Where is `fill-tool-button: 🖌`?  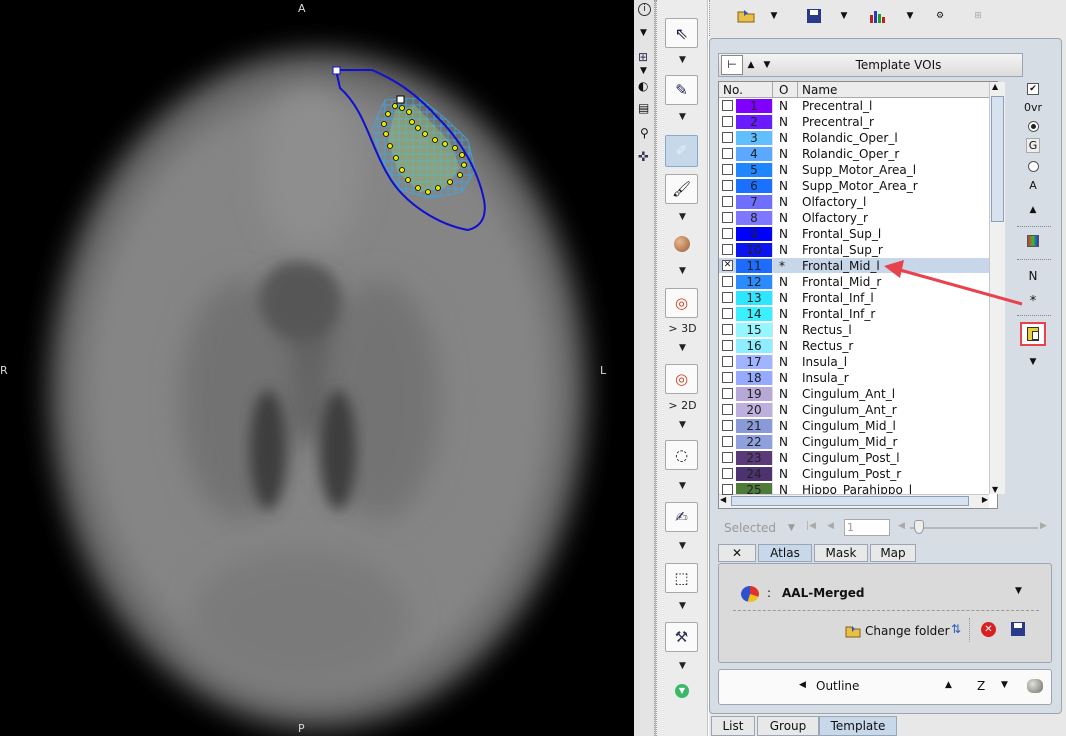
fill-tool-button: 🖌 is located at coordinates (681, 189).